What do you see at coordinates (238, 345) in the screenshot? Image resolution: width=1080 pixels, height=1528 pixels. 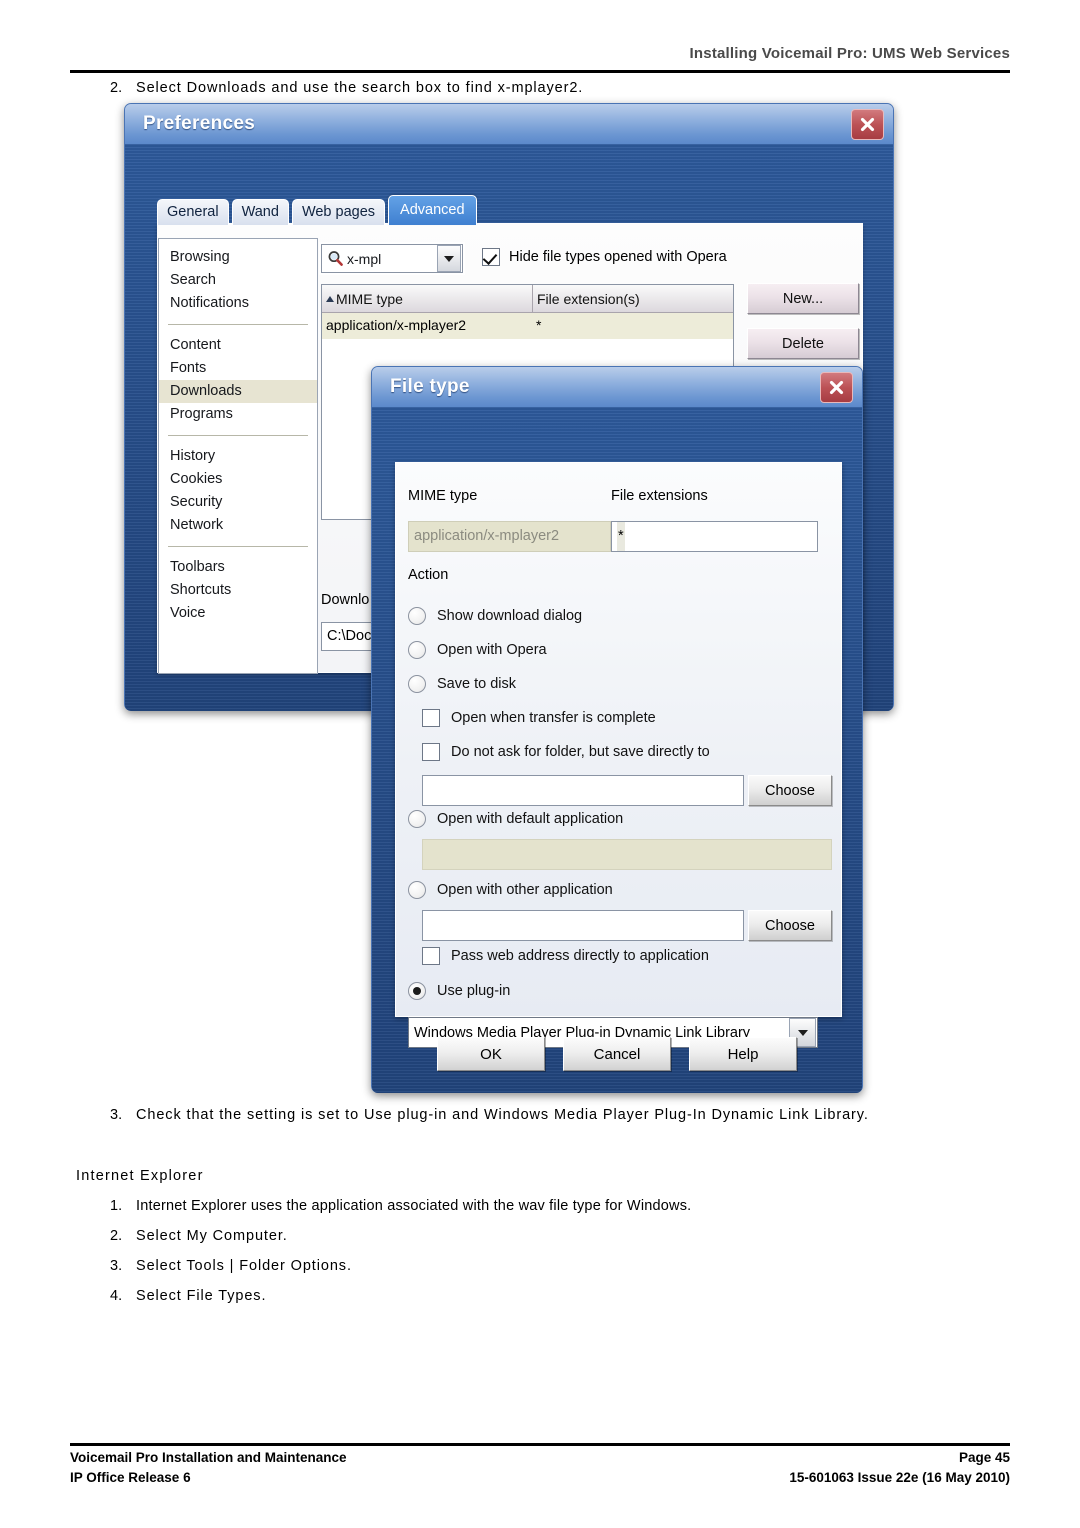 I see `sidebar-item-content: Content` at bounding box center [238, 345].